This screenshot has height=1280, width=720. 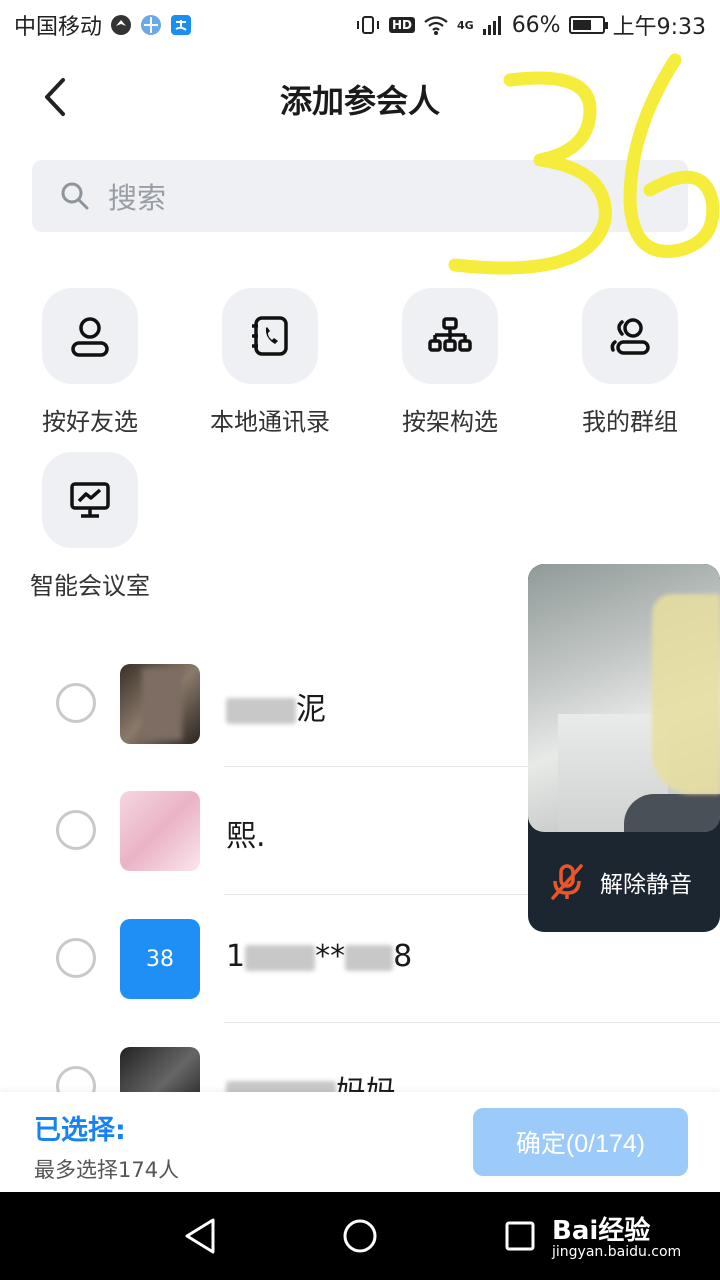 I want to click on nav-recents-button, so click(x=520, y=1236).